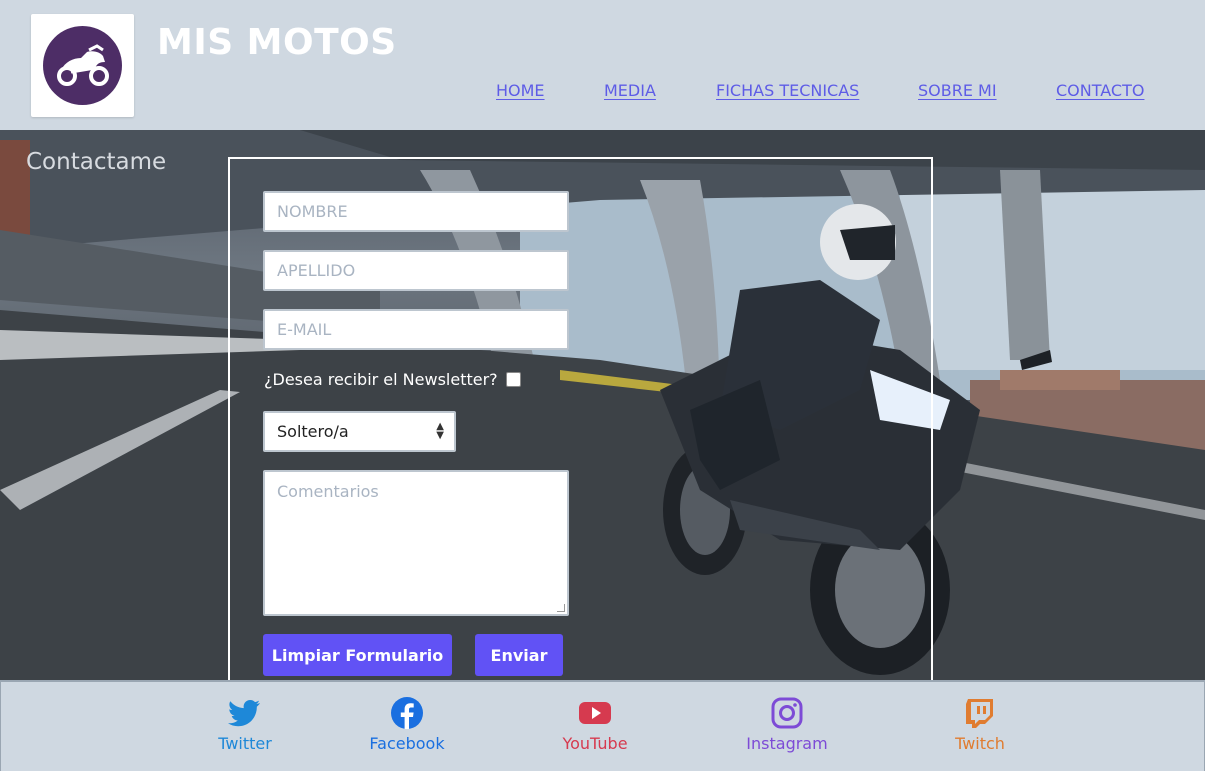 The width and height of the screenshot is (1205, 771). What do you see at coordinates (328, 491) in the screenshot?
I see `comentarios-placeholder: Comentarios` at bounding box center [328, 491].